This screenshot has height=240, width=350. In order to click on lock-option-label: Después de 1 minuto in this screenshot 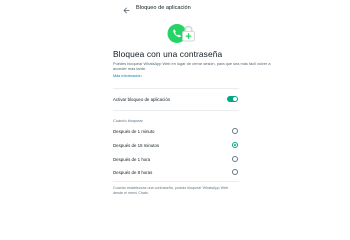, I will do `click(134, 131)`.